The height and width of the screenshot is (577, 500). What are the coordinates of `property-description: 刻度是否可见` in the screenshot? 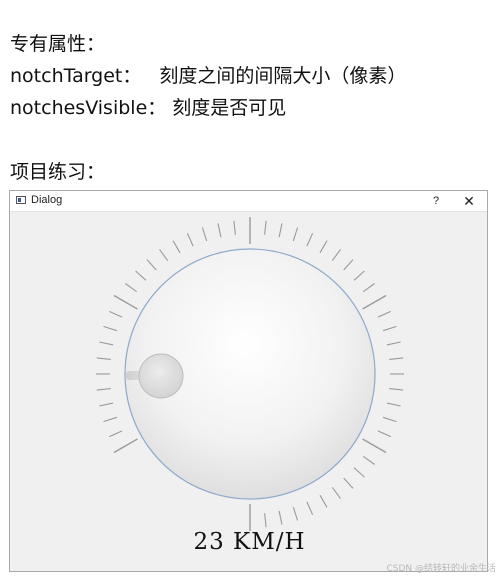 It's located at (229, 108).